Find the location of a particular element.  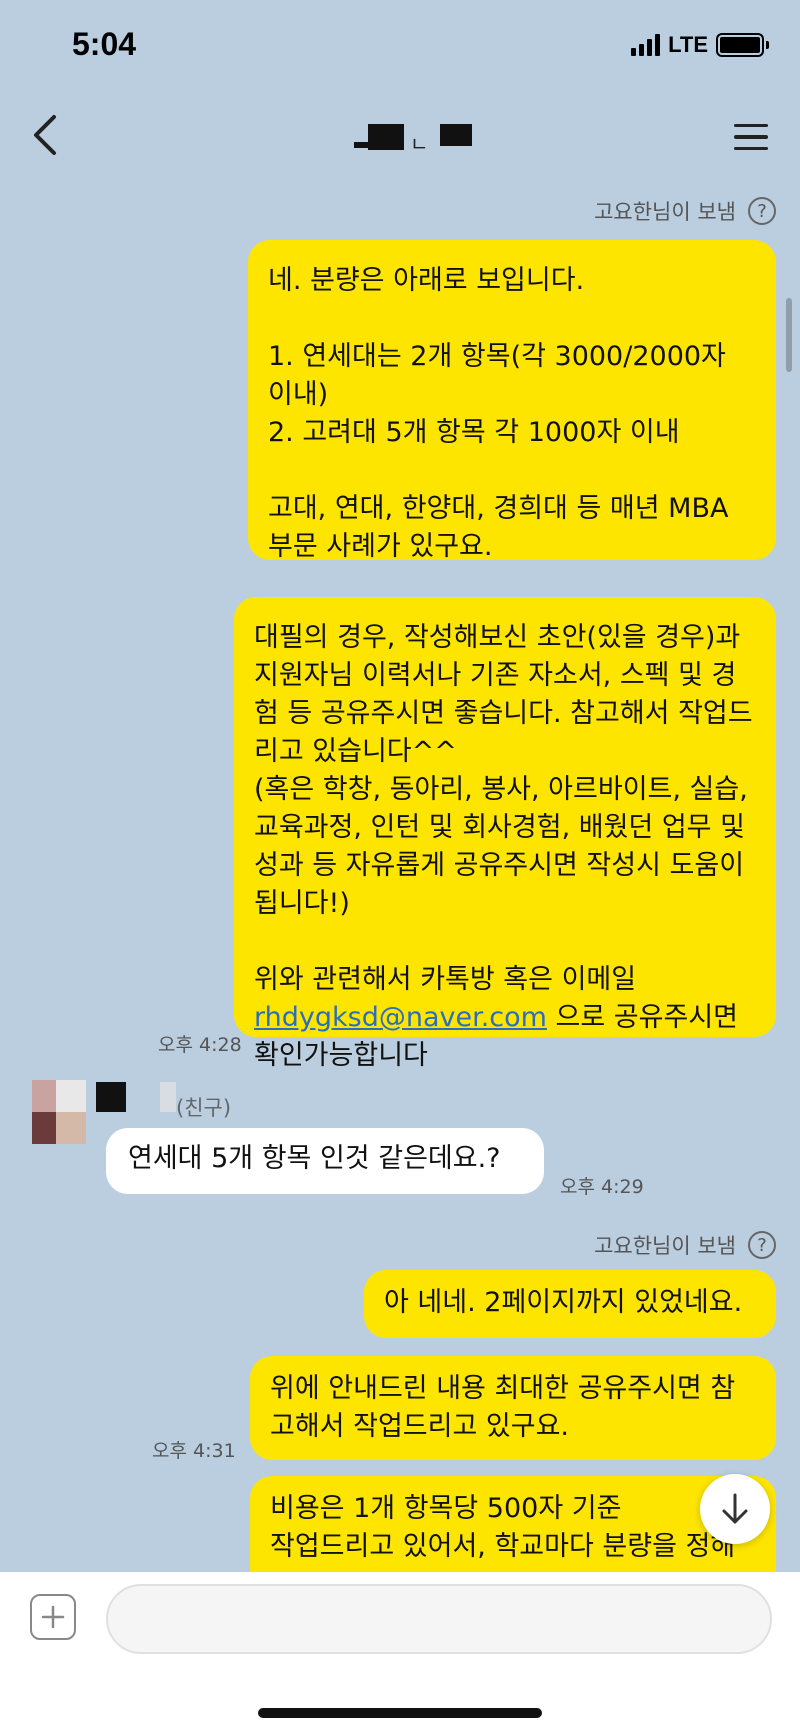

chat-header: ㄴ is located at coordinates (400, 135).